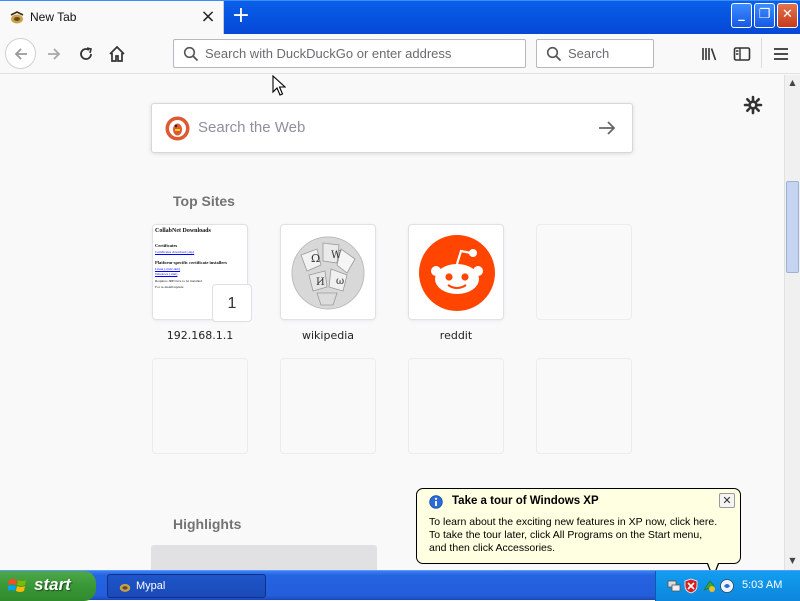 This screenshot has height=601, width=800. What do you see at coordinates (787, 15) in the screenshot?
I see `close-window-button: ✕` at bounding box center [787, 15].